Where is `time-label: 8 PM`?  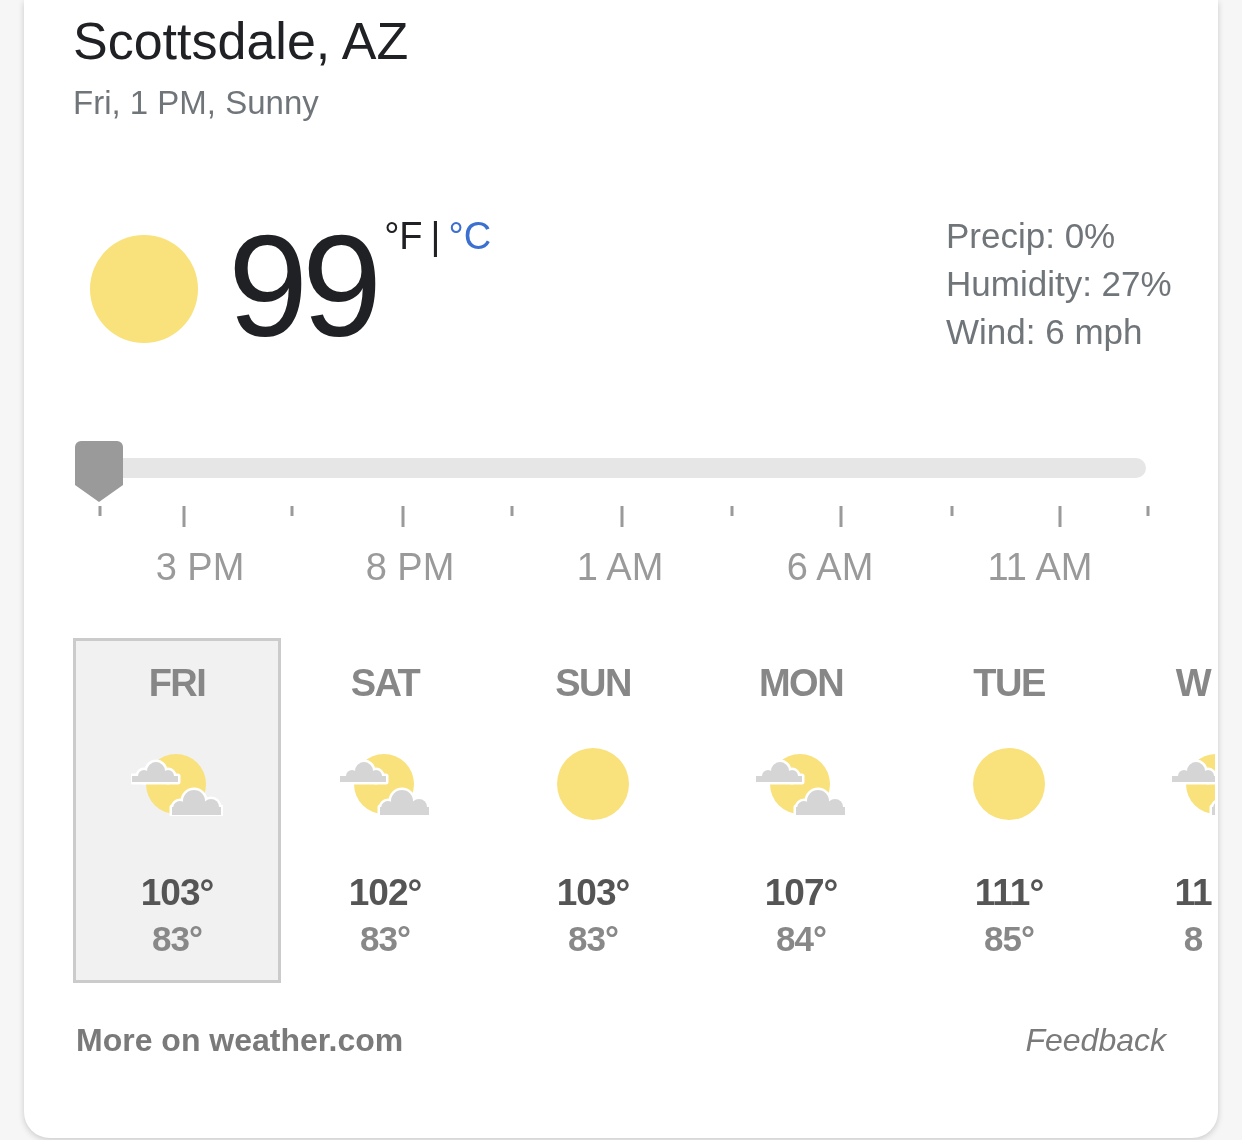
time-label: 8 PM is located at coordinates (410, 567).